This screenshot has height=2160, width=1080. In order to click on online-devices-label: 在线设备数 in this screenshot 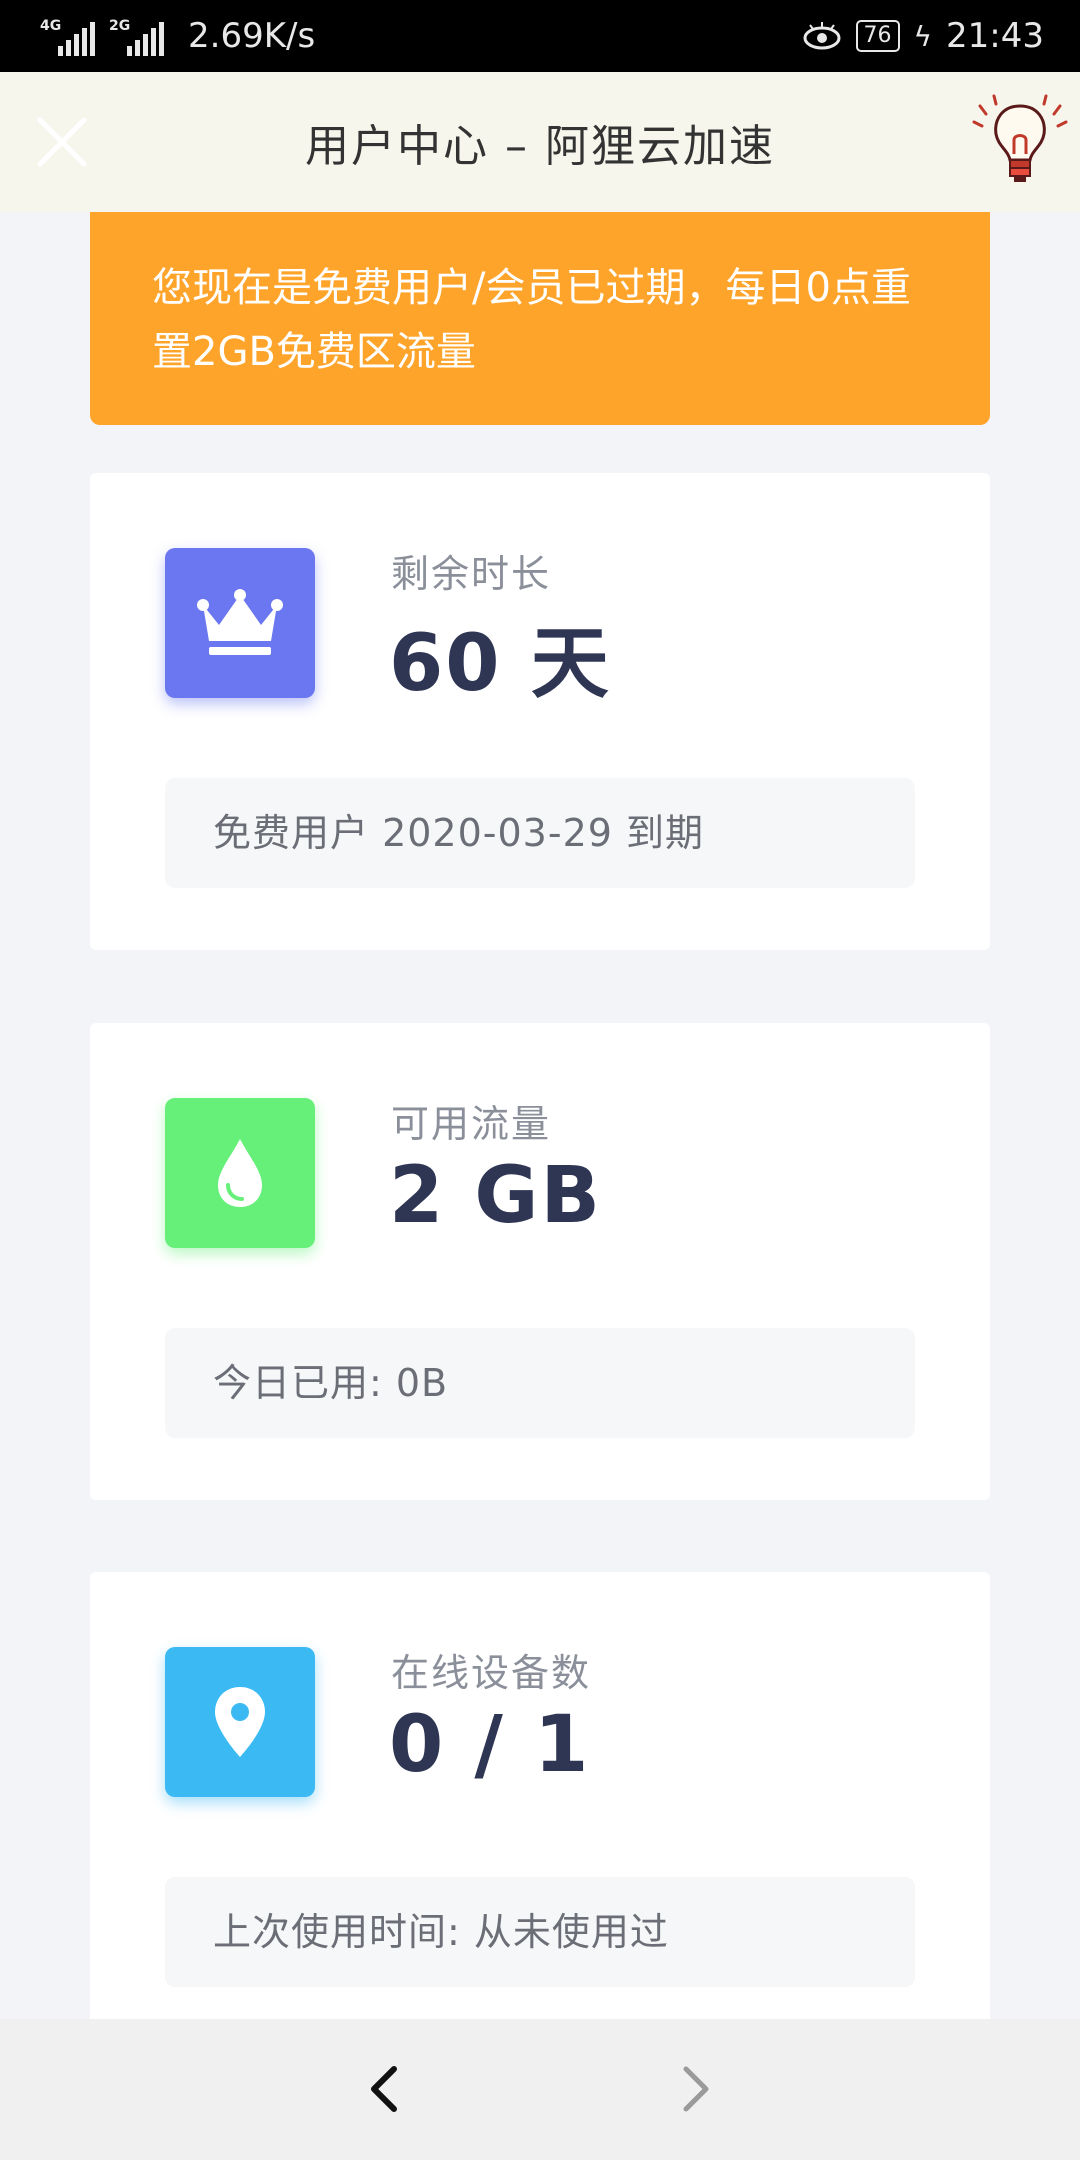, I will do `click(491, 1673)`.